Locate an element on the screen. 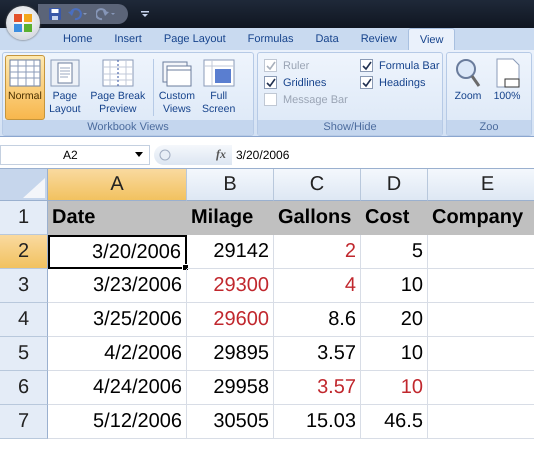 The height and width of the screenshot is (456, 534). table-cell: 2 is located at coordinates (317, 252).